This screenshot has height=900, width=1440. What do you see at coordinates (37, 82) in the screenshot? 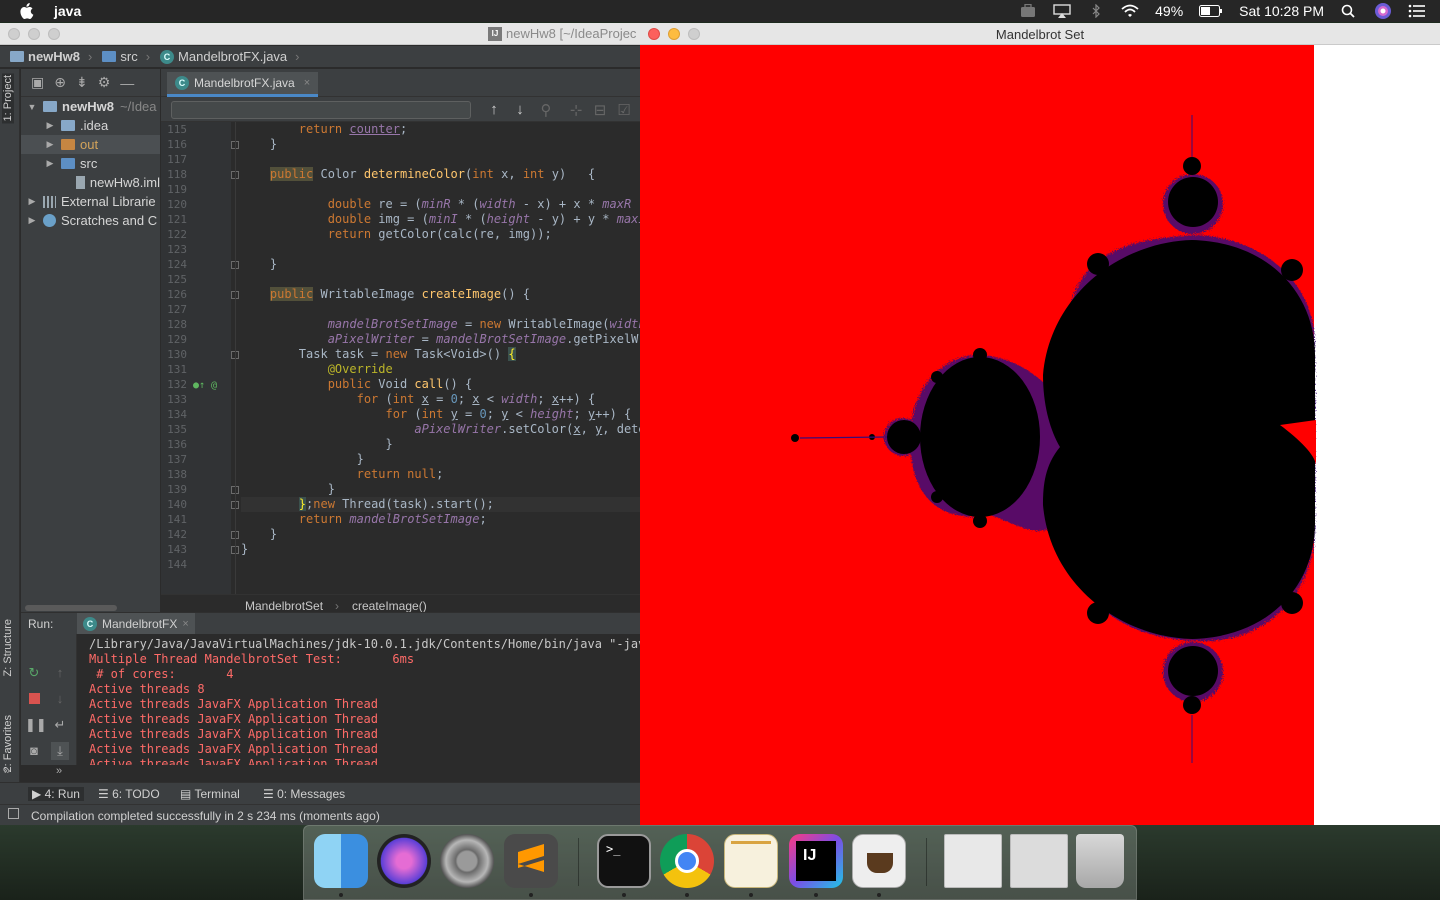
I see `project-view-icon: ▣` at bounding box center [37, 82].